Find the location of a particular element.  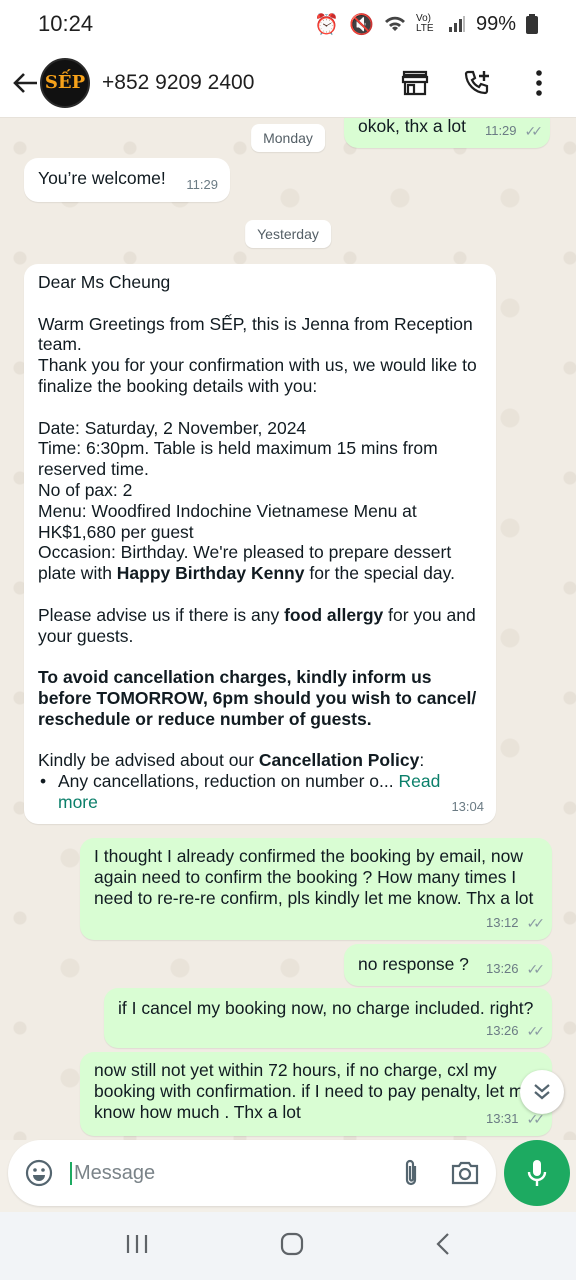

message-time: 13:04 is located at coordinates (467, 807).